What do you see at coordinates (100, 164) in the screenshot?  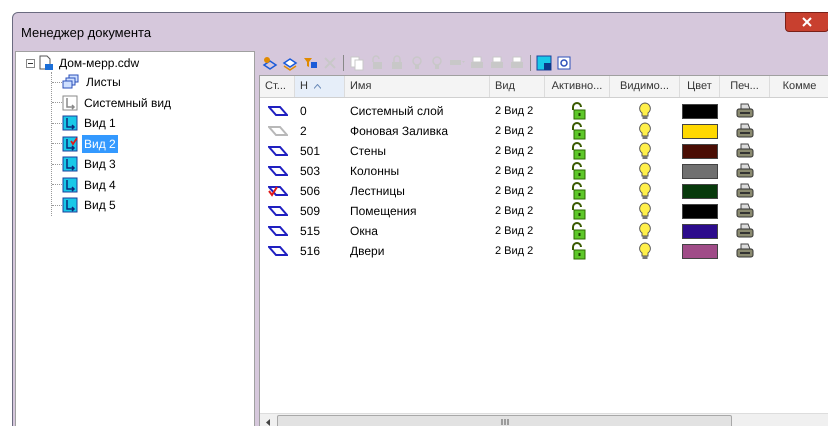 I see `tree-item: Вид 3` at bounding box center [100, 164].